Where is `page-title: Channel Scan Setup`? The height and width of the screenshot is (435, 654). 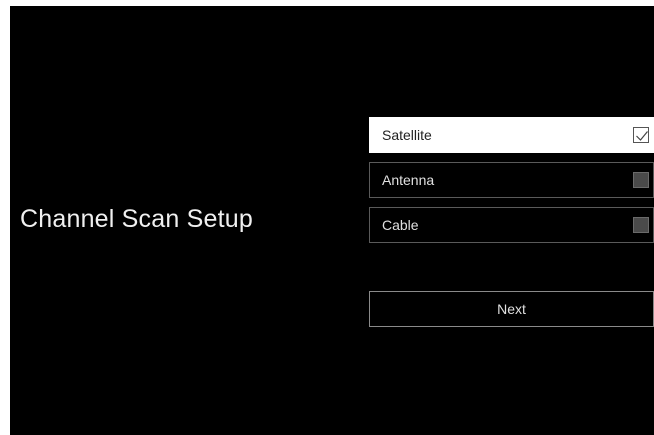 page-title: Channel Scan Setup is located at coordinates (136, 219).